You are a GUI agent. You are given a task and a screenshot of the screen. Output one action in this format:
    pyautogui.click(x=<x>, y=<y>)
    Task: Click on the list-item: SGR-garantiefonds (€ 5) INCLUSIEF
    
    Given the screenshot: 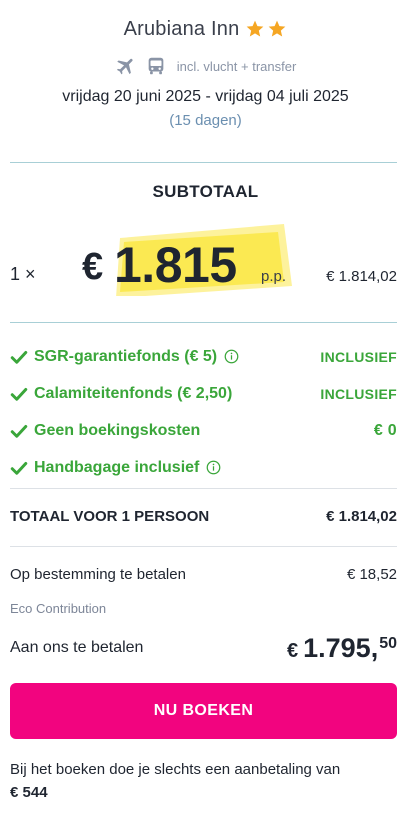 What is the action you would take?
    pyautogui.click(x=203, y=356)
    